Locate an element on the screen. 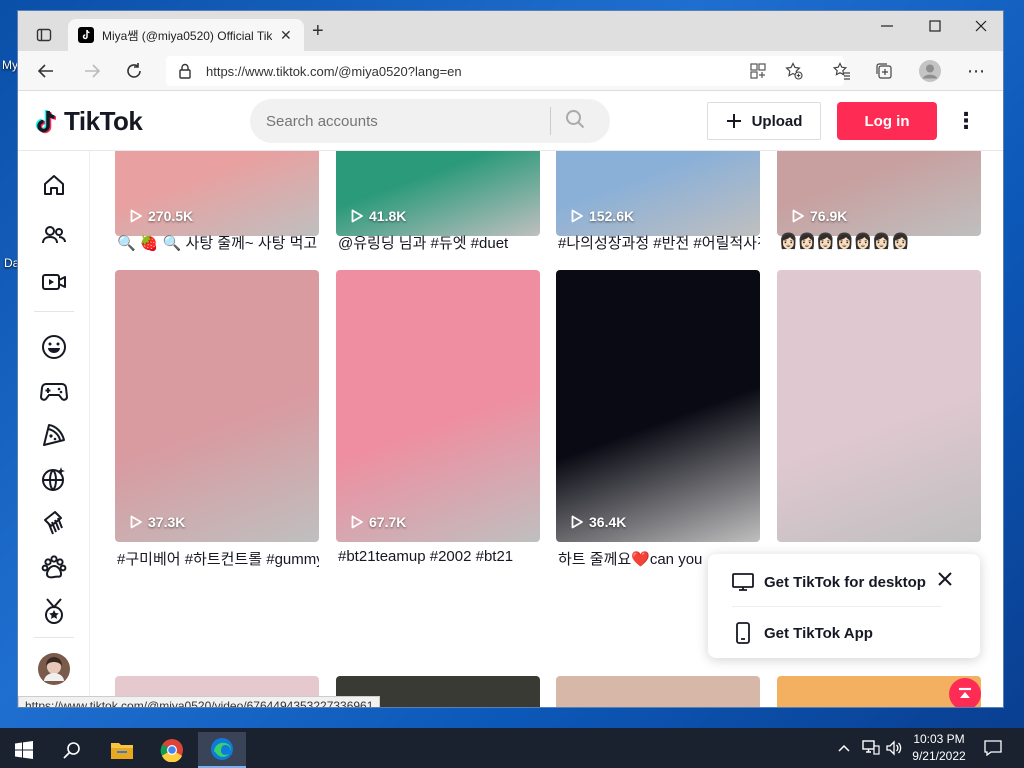 This screenshot has width=1024, height=768. video-caption: 🔍 🍓 🔍 사탕 줄께~ 사탕 먹고 싶은 사람? is located at coordinates (218, 242).